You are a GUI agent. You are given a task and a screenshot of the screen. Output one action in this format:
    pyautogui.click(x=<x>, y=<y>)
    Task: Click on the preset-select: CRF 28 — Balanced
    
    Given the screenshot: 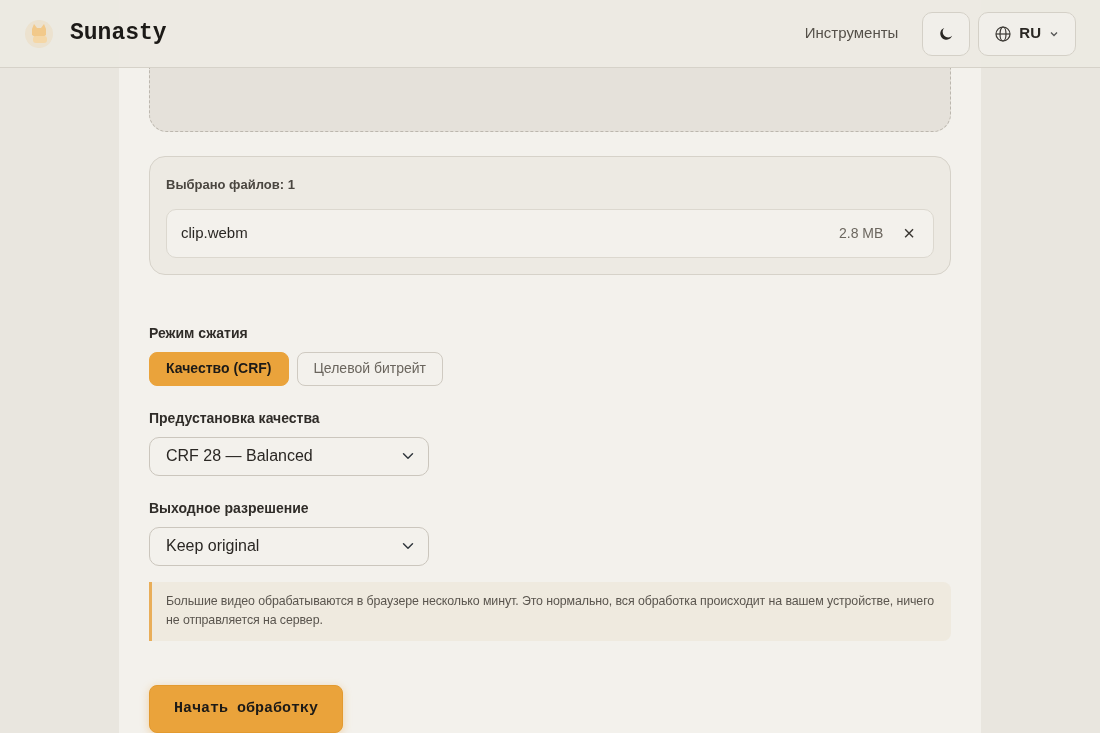 What is the action you would take?
    pyautogui.click(x=289, y=456)
    